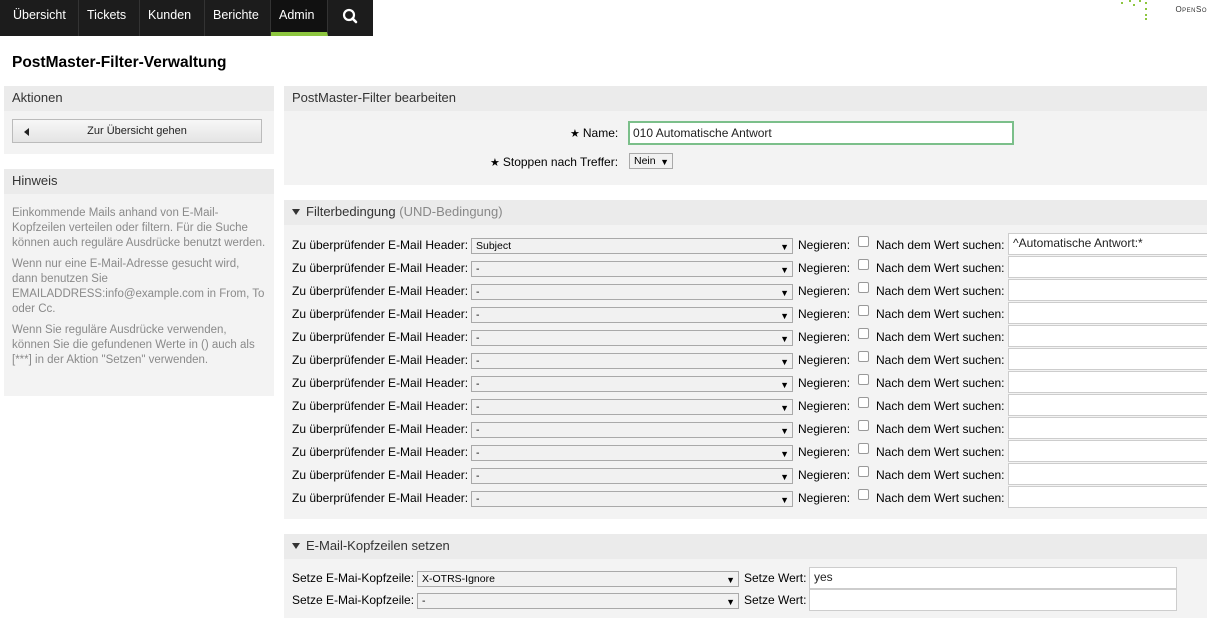  I want to click on stop-after-match-label: ★ Stoppen nach Treffer:, so click(554, 162).